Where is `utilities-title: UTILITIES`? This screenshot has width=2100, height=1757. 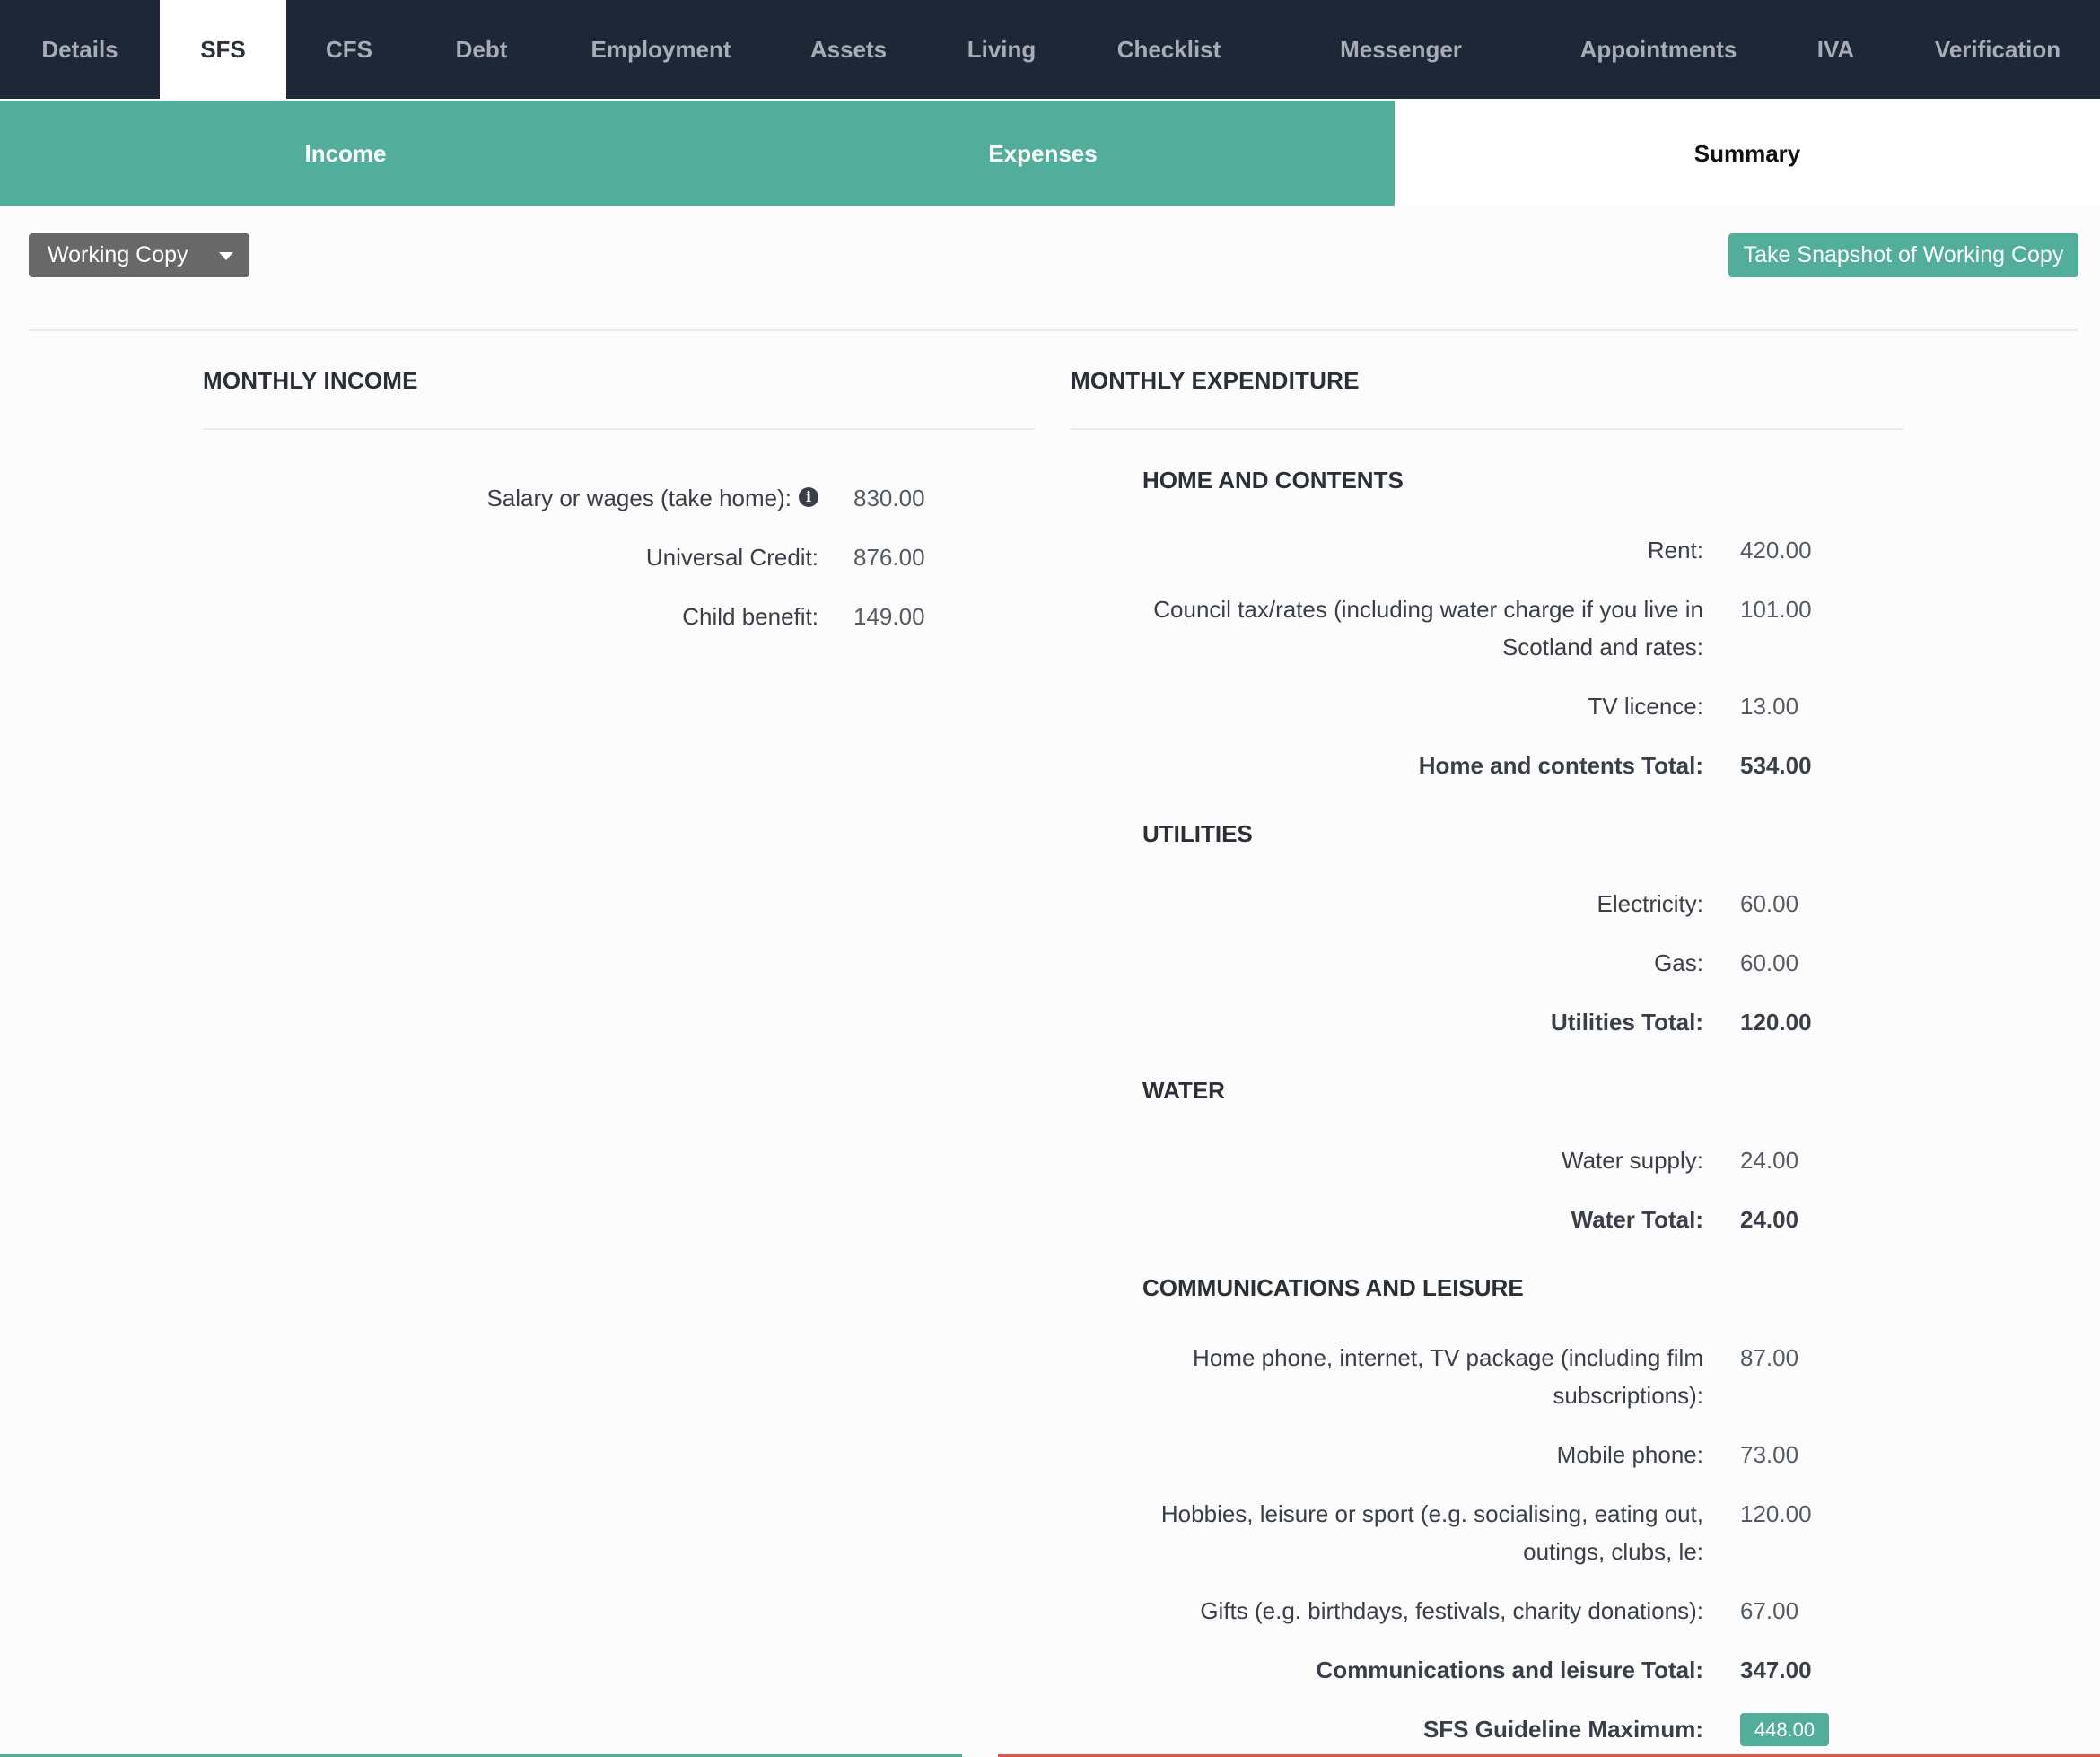
utilities-title: UTILITIES is located at coordinates (1197, 833).